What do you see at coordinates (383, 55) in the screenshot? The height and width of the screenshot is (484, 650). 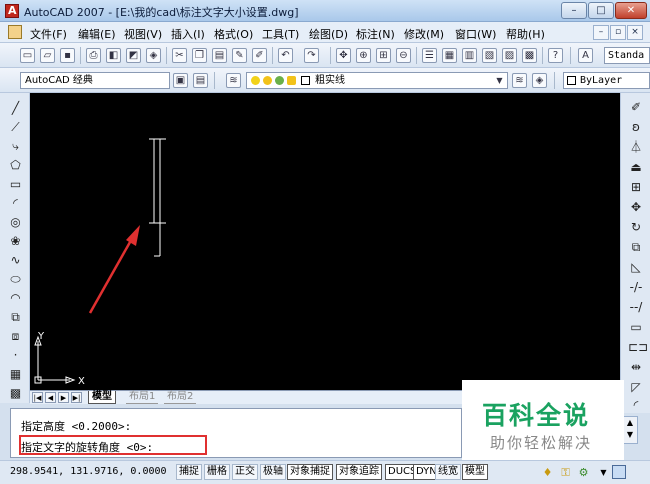 I see `zoom-window-icon: ⊞` at bounding box center [383, 55].